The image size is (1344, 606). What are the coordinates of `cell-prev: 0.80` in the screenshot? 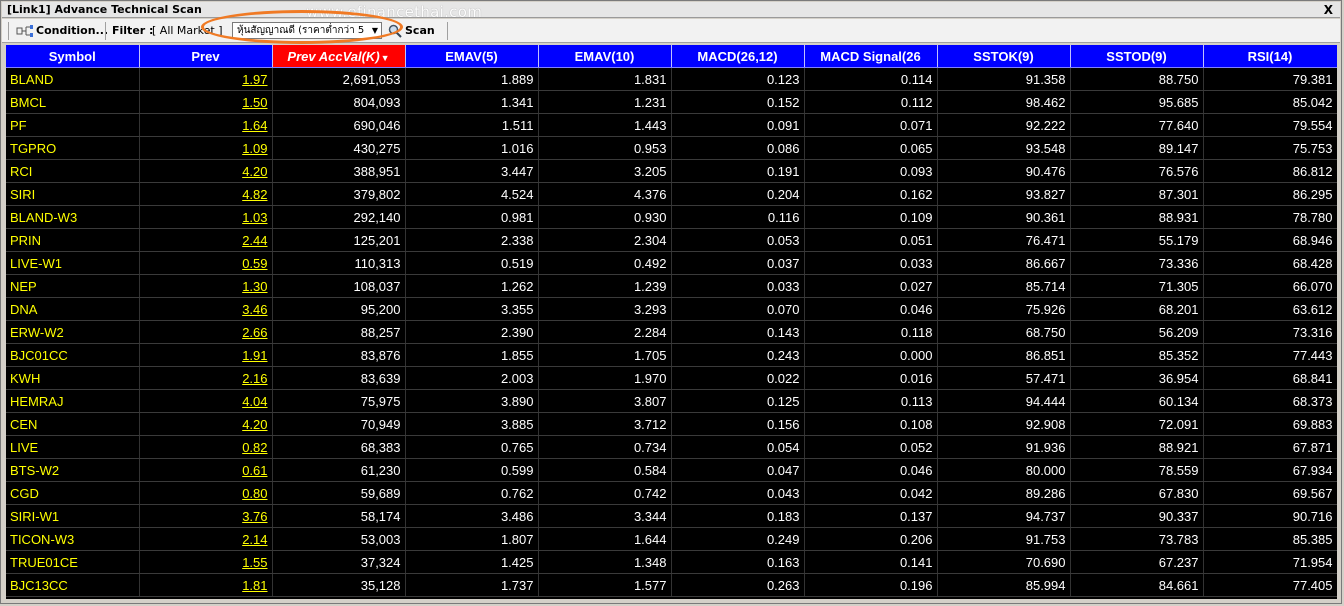 It's located at (206, 493).